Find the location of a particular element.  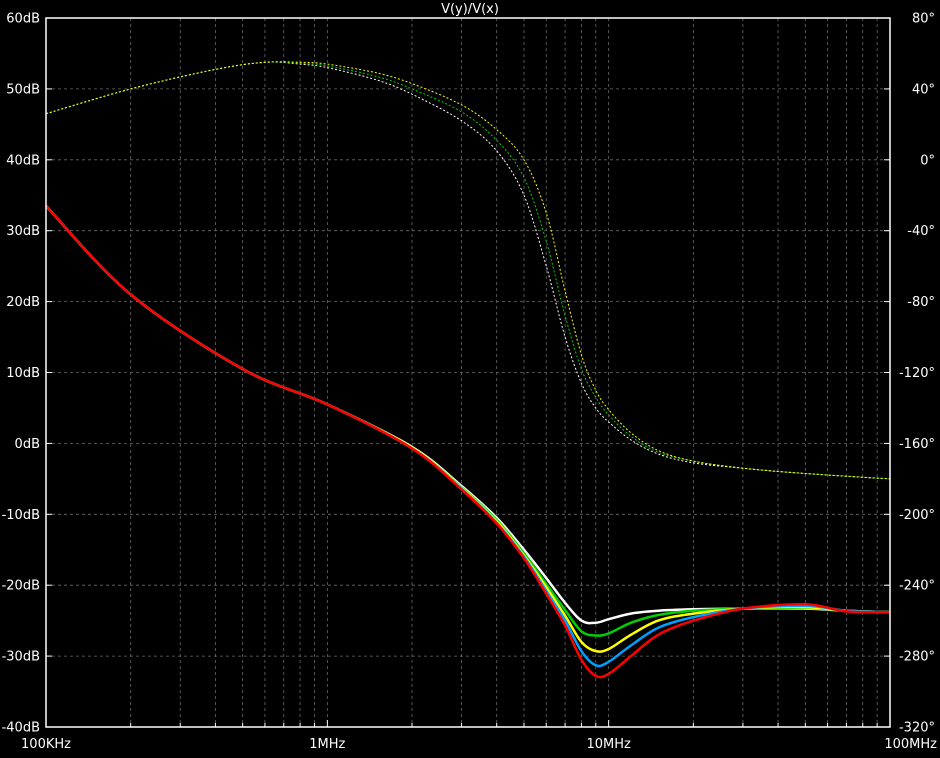

y-right-tick-label: -200° is located at coordinates (917, 515).